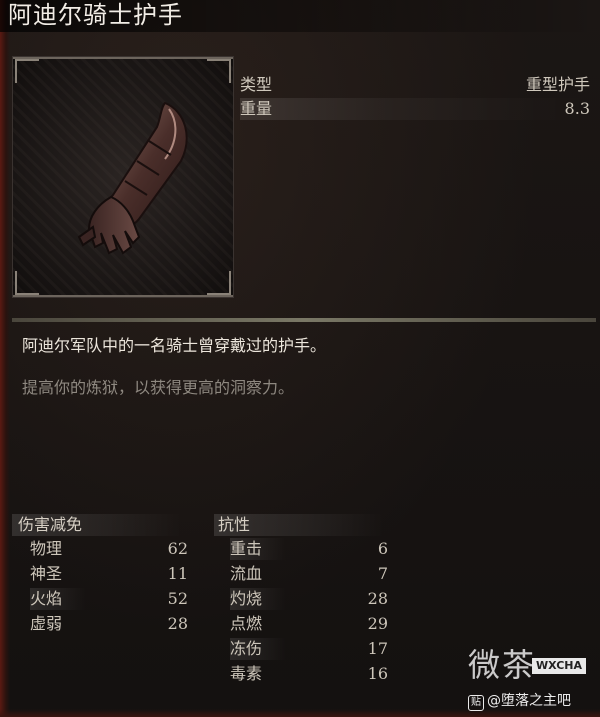 This screenshot has width=600, height=717. What do you see at coordinates (415, 85) in the screenshot?
I see `property-row-type: 类型 重型护手` at bounding box center [415, 85].